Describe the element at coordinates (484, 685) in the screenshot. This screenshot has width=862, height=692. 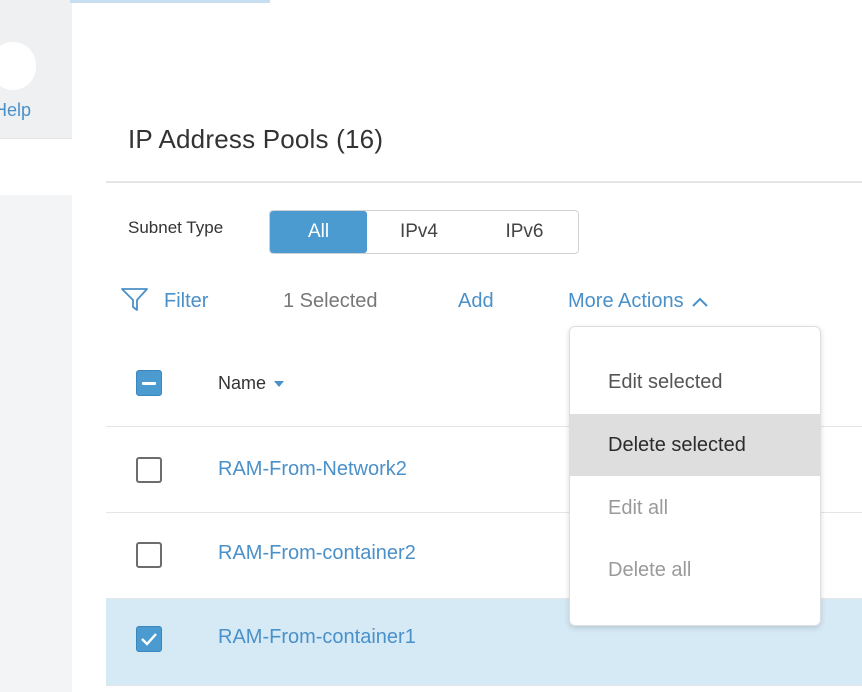
I see `row-divider` at that location.